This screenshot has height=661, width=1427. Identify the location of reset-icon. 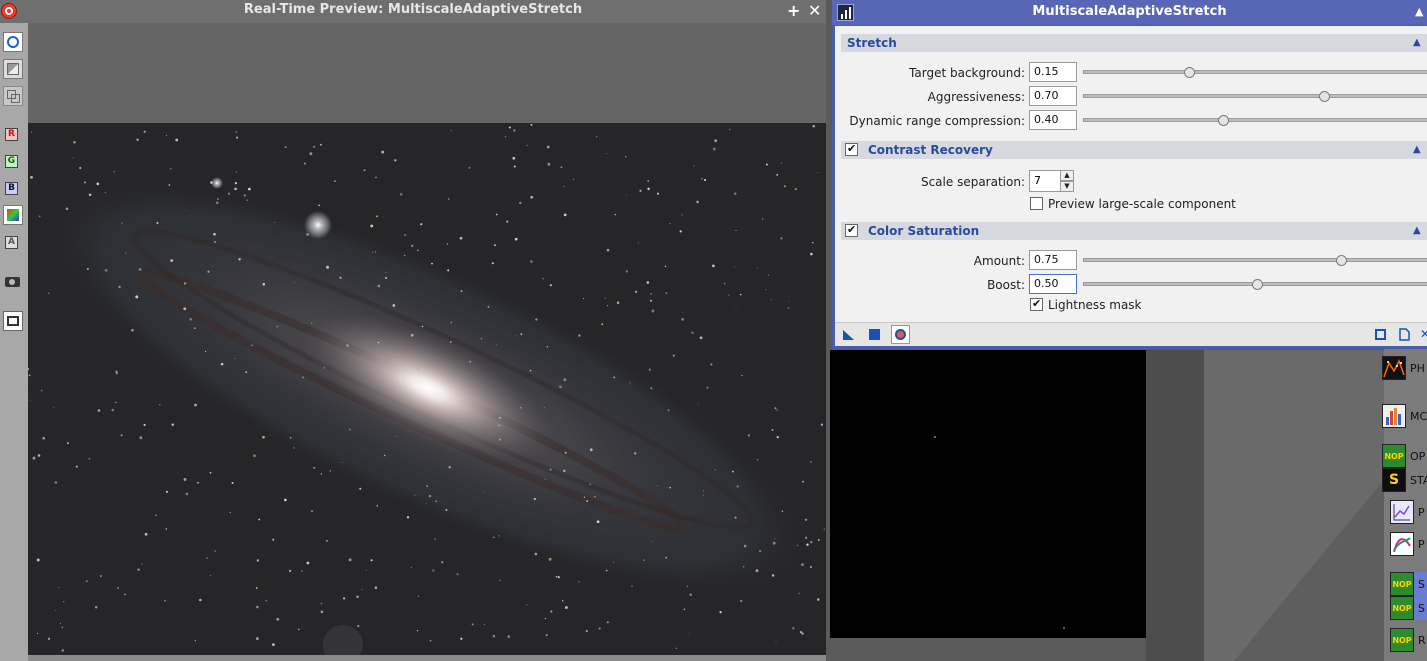
(1380, 334).